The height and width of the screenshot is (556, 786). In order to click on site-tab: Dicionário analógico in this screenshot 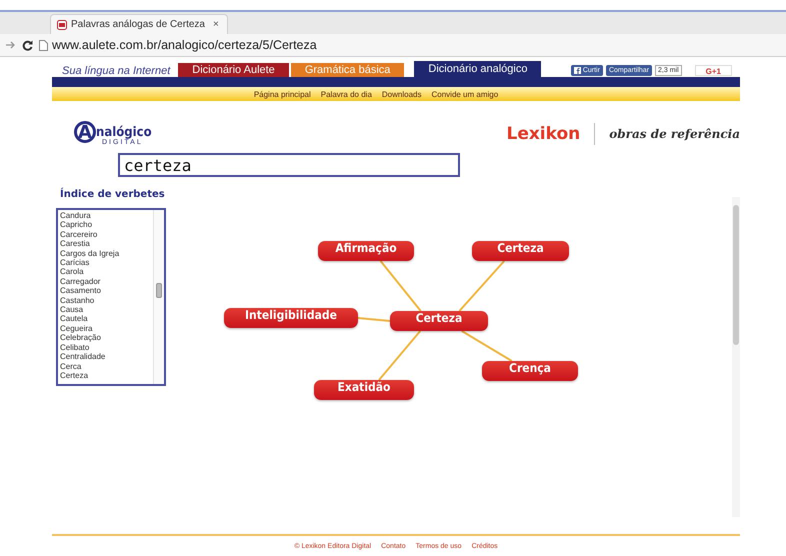, I will do `click(478, 69)`.